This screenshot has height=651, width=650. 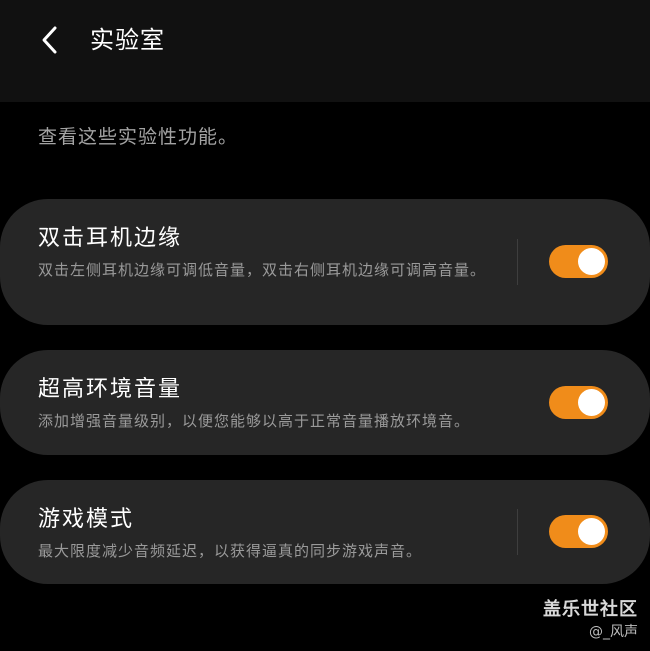 I want to click on feature-title: 双击耳机边缘, so click(x=110, y=238).